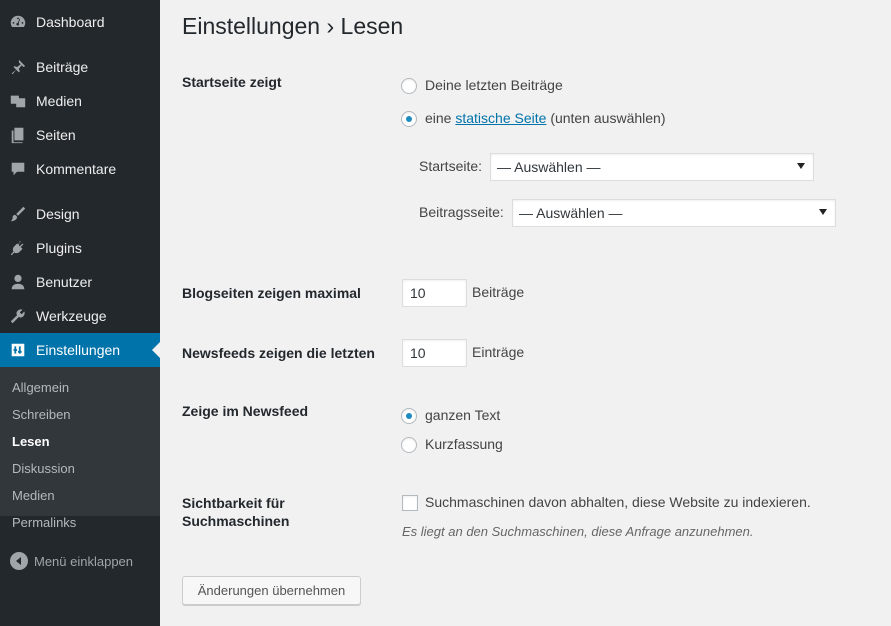  I want to click on radio-full-text, so click(409, 416).